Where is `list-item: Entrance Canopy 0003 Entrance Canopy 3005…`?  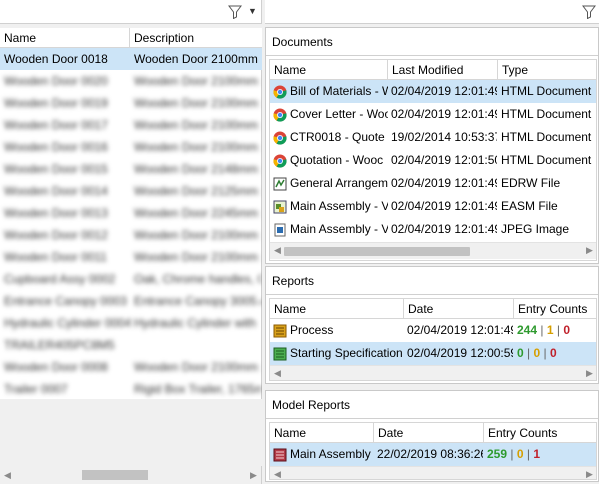 list-item: Entrance Canopy 0003 Entrance Canopy 3005… is located at coordinates (131, 301).